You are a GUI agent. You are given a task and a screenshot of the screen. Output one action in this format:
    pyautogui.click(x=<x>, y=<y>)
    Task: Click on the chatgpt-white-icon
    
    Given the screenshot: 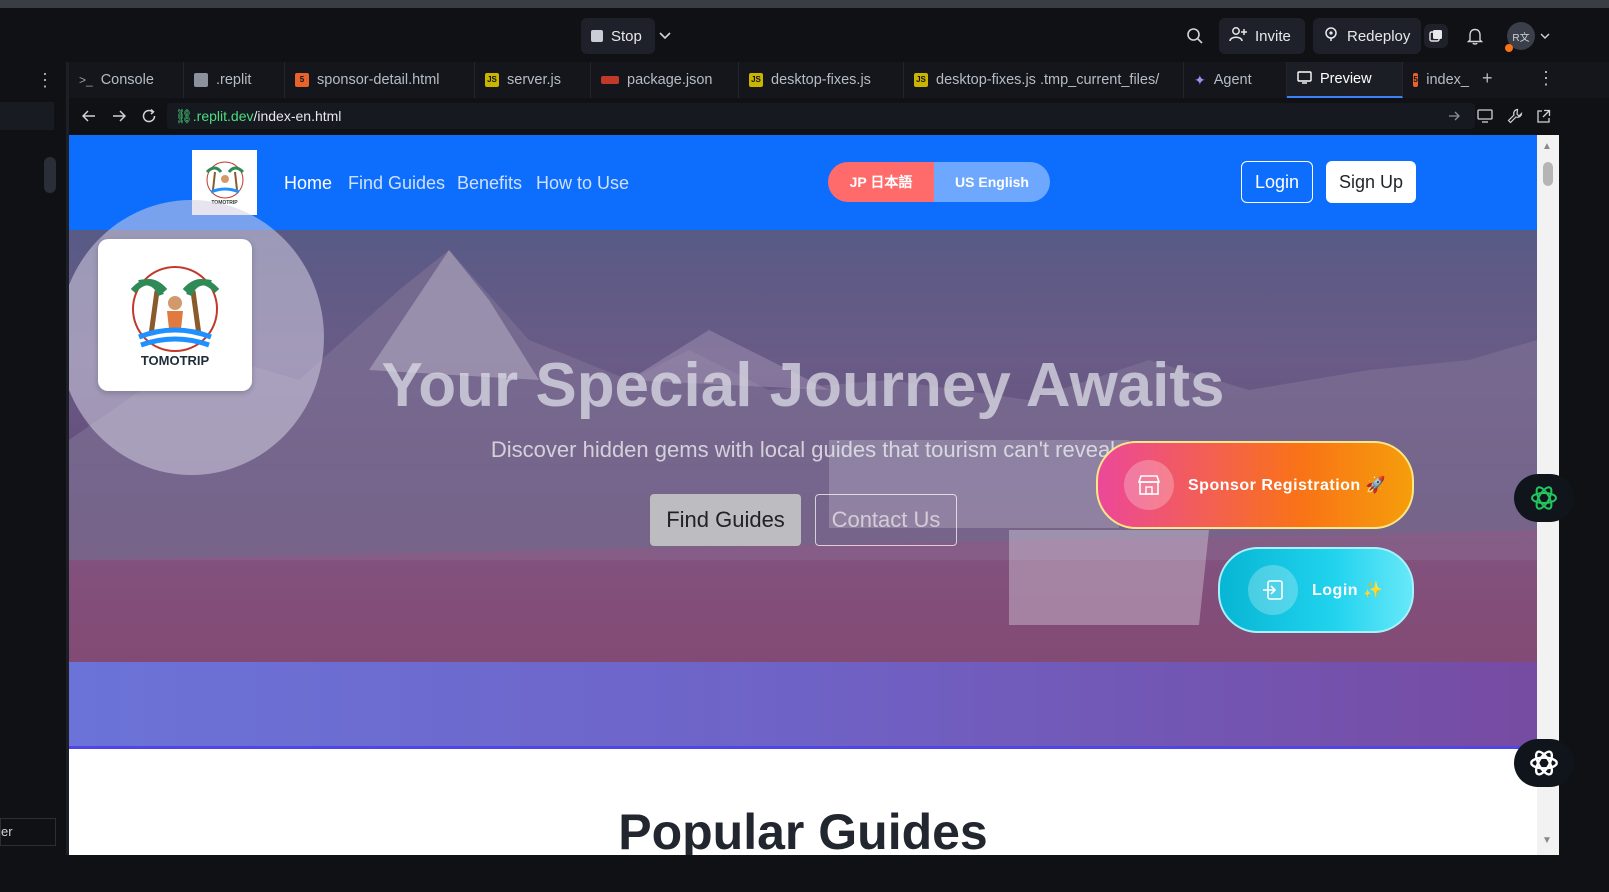 What is the action you would take?
    pyautogui.click(x=1544, y=763)
    